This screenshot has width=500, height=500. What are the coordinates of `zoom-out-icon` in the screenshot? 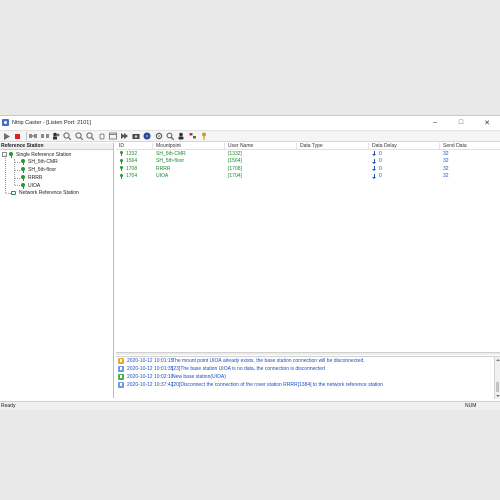 It's located at (78, 136).